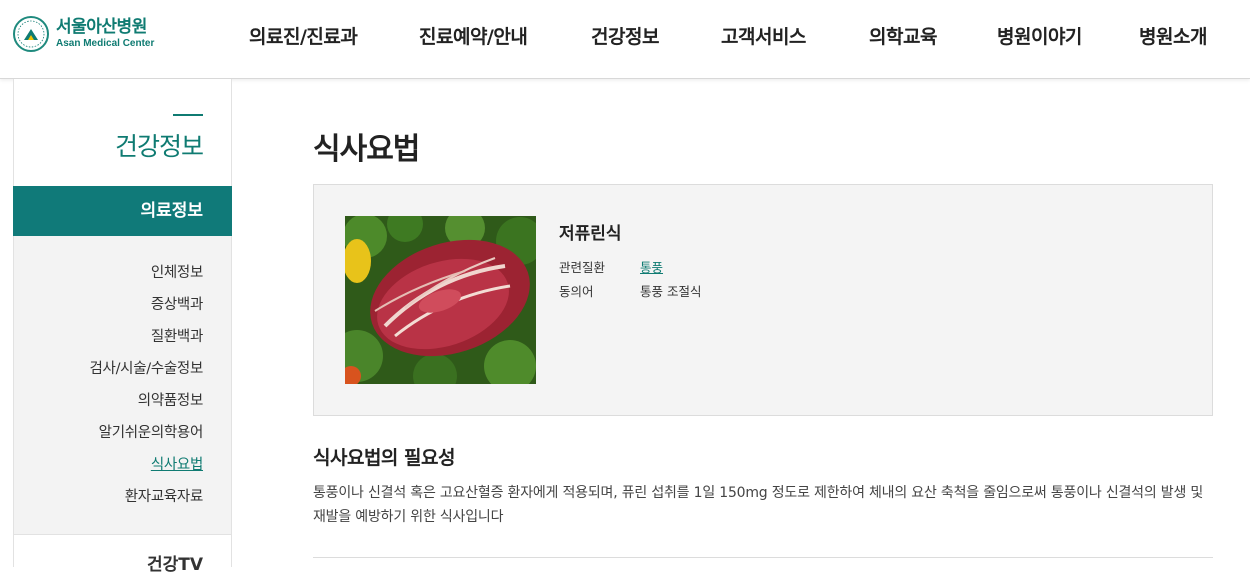 Image resolution: width=1250 pixels, height=575 pixels. What do you see at coordinates (146, 471) in the screenshot?
I see `sidebar-item-diet-therapy: 식사요법` at bounding box center [146, 471].